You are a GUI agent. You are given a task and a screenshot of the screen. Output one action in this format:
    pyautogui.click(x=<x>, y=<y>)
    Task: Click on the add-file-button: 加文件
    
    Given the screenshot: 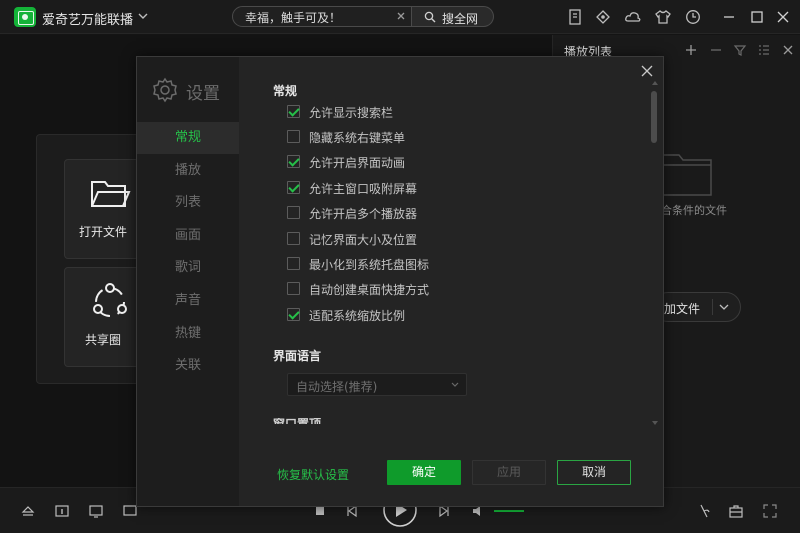 What is the action you would take?
    pyautogui.click(x=697, y=307)
    